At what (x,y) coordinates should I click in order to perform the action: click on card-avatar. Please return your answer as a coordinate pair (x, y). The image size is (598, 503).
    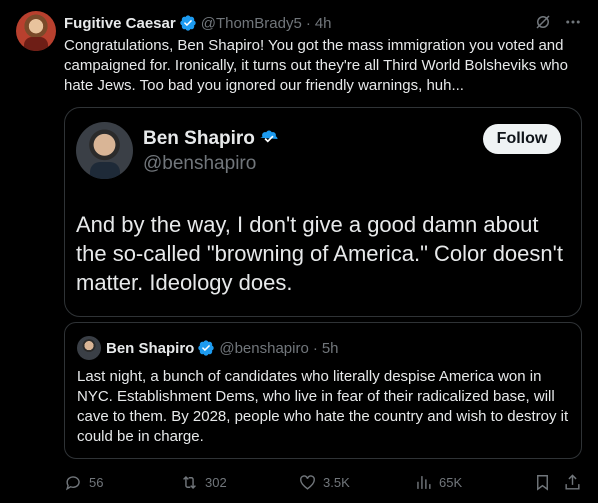
    Looking at the image, I should click on (104, 150).